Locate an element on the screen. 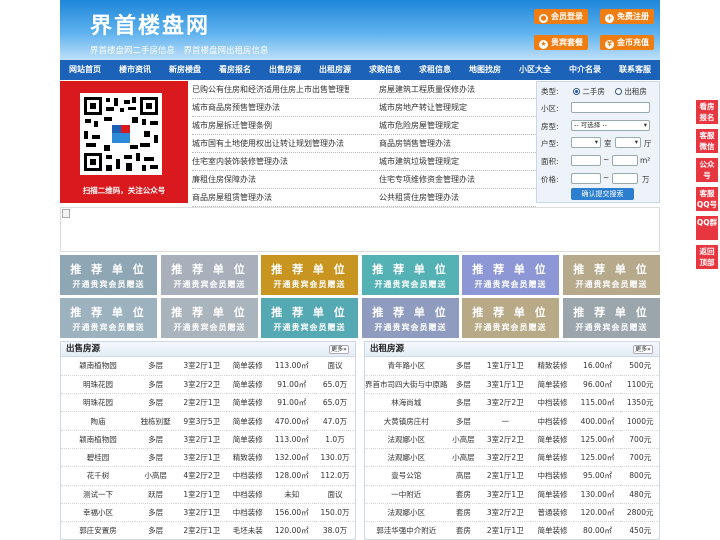 This screenshot has height=540, width=720. vip-package-button: ★ 贵宾套餐 is located at coordinates (561, 42).